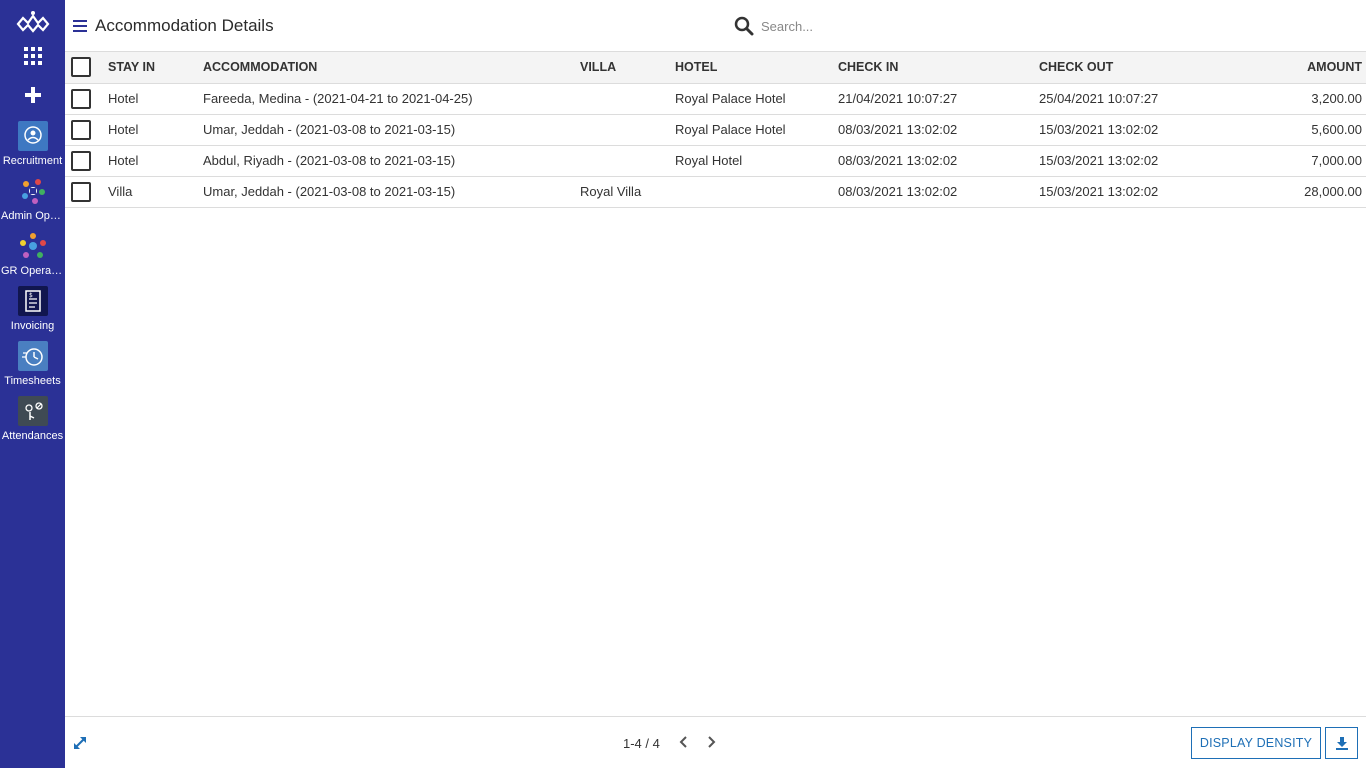 The height and width of the screenshot is (768, 1366). I want to click on sidebar-app-invoicing: $ Invoicing, so click(32, 309).